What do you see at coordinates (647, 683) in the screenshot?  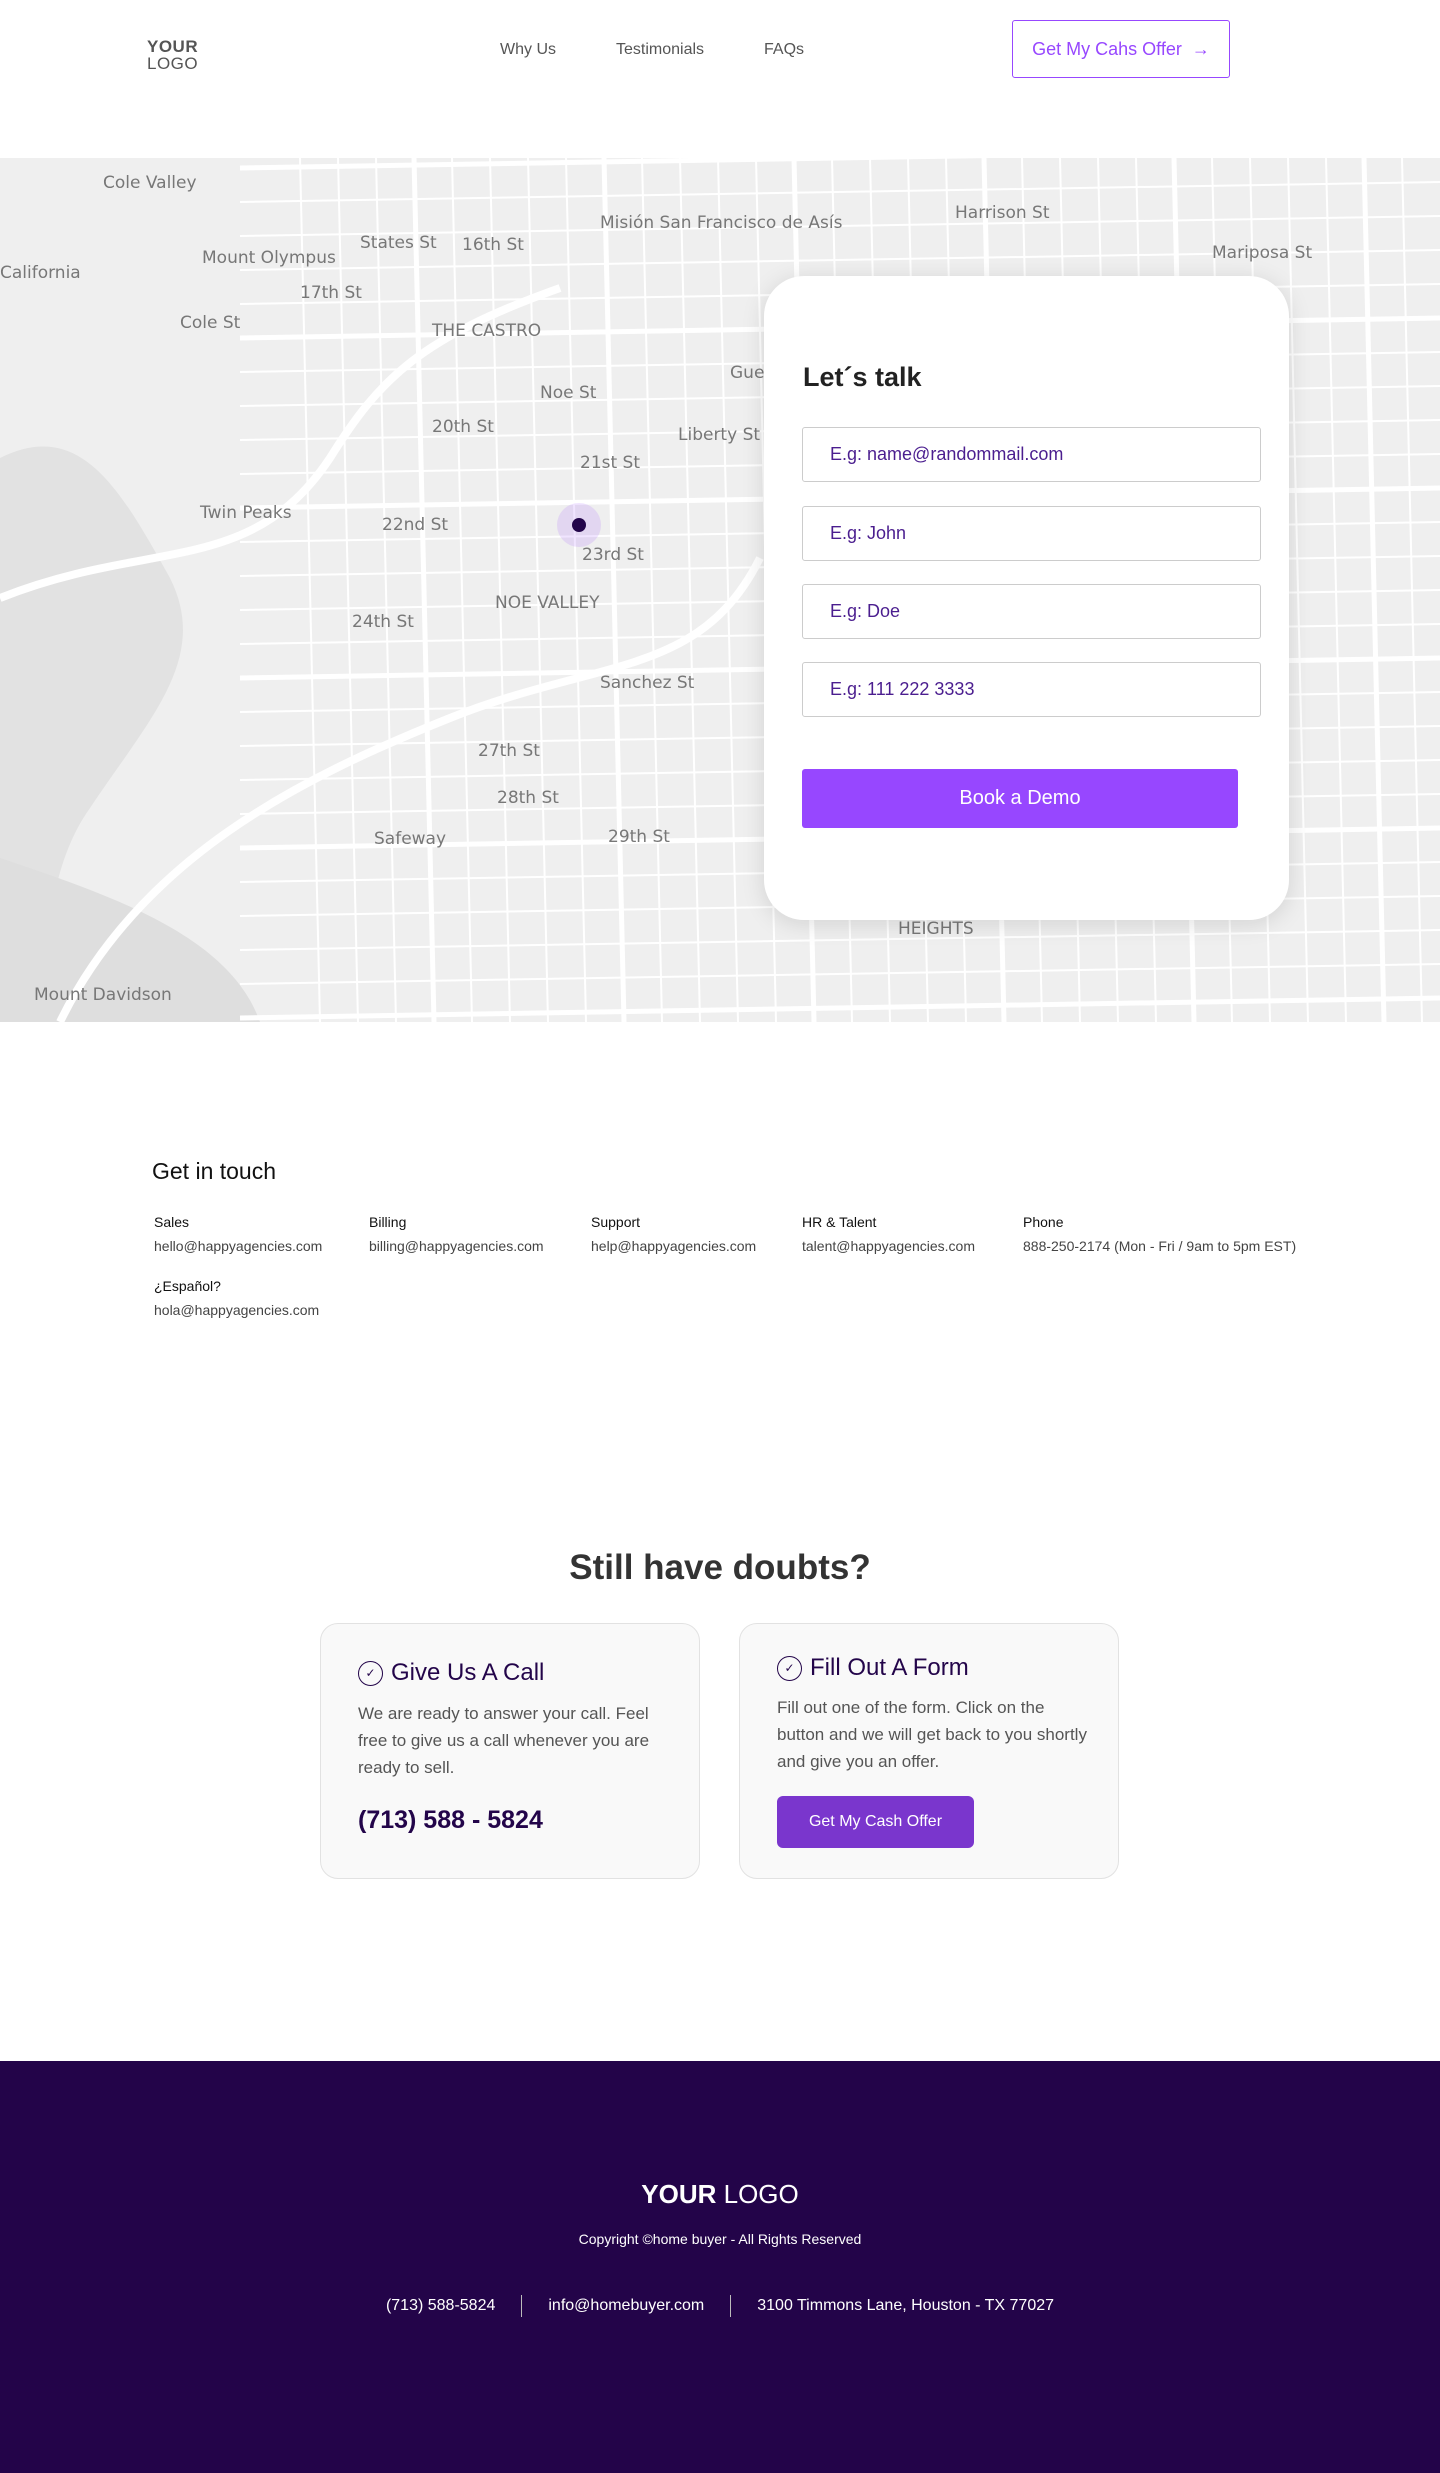 I see `map-label: Sanchez St` at bounding box center [647, 683].